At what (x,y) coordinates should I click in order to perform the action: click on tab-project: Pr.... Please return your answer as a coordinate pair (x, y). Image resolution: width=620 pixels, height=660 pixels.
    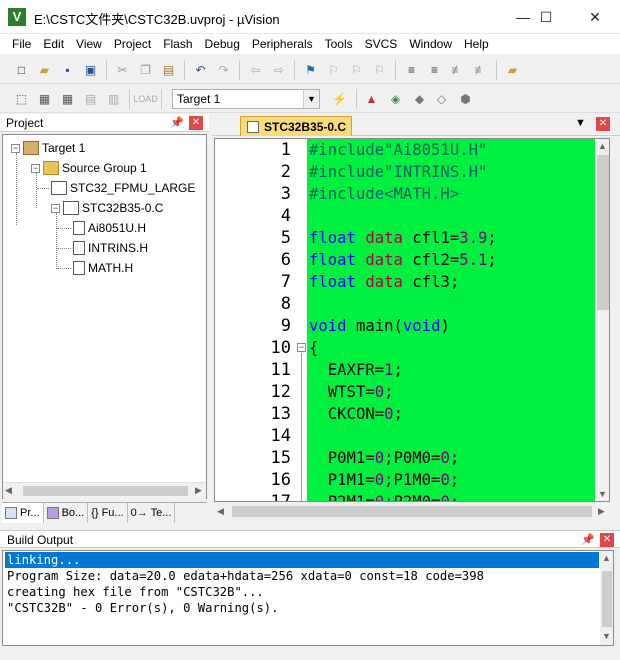
    Looking at the image, I should click on (23, 513).